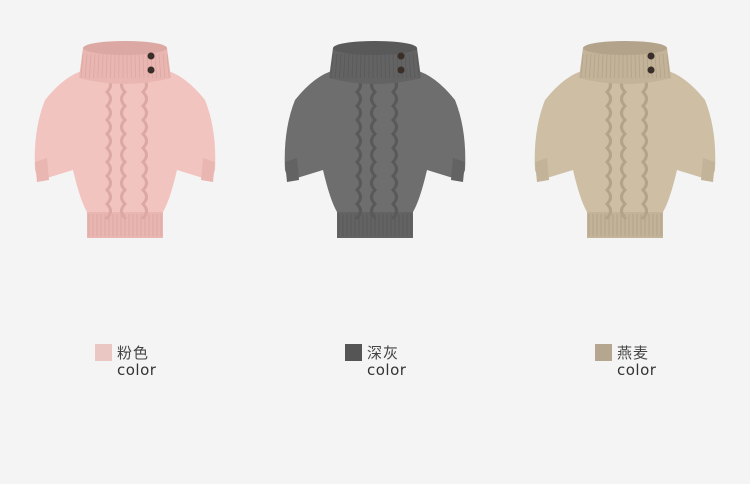 Image resolution: width=750 pixels, height=484 pixels. I want to click on color-option: 粉色 color, so click(170, 362).